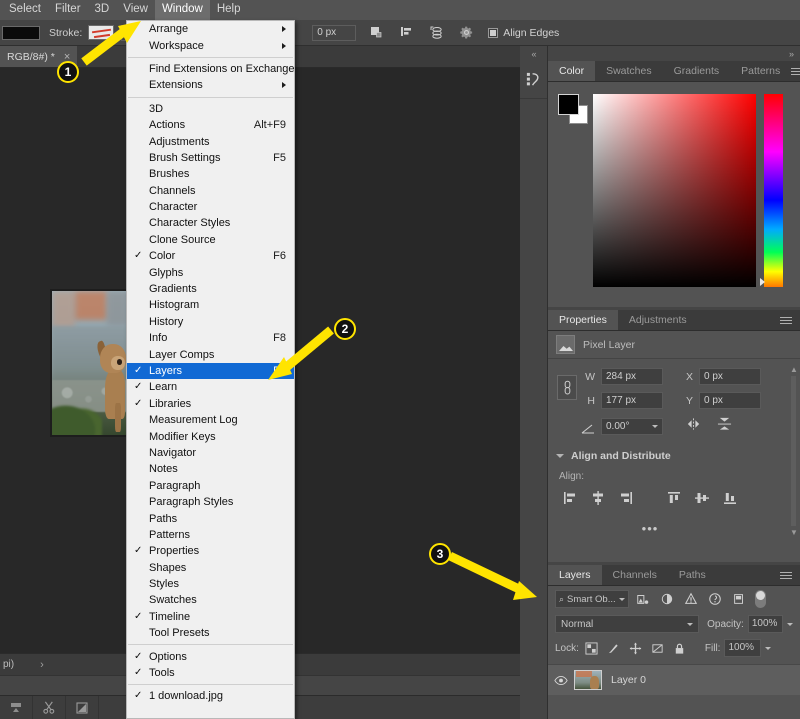  I want to click on collapse-panels-icon: «, so click(533, 53).